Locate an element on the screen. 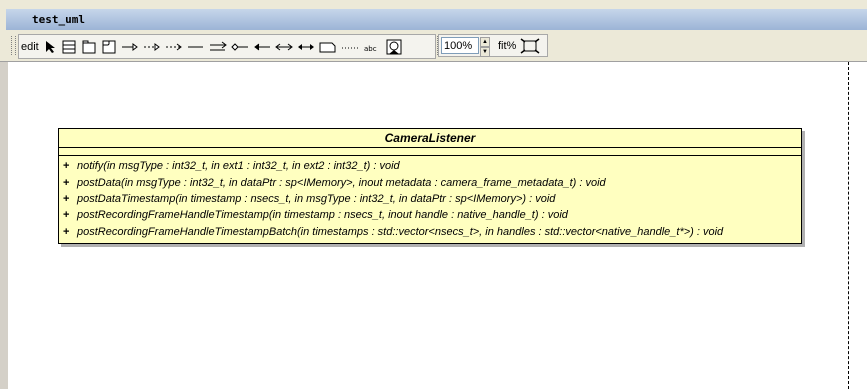 This screenshot has height=389, width=867. tools-group: edit abc is located at coordinates (227, 46).